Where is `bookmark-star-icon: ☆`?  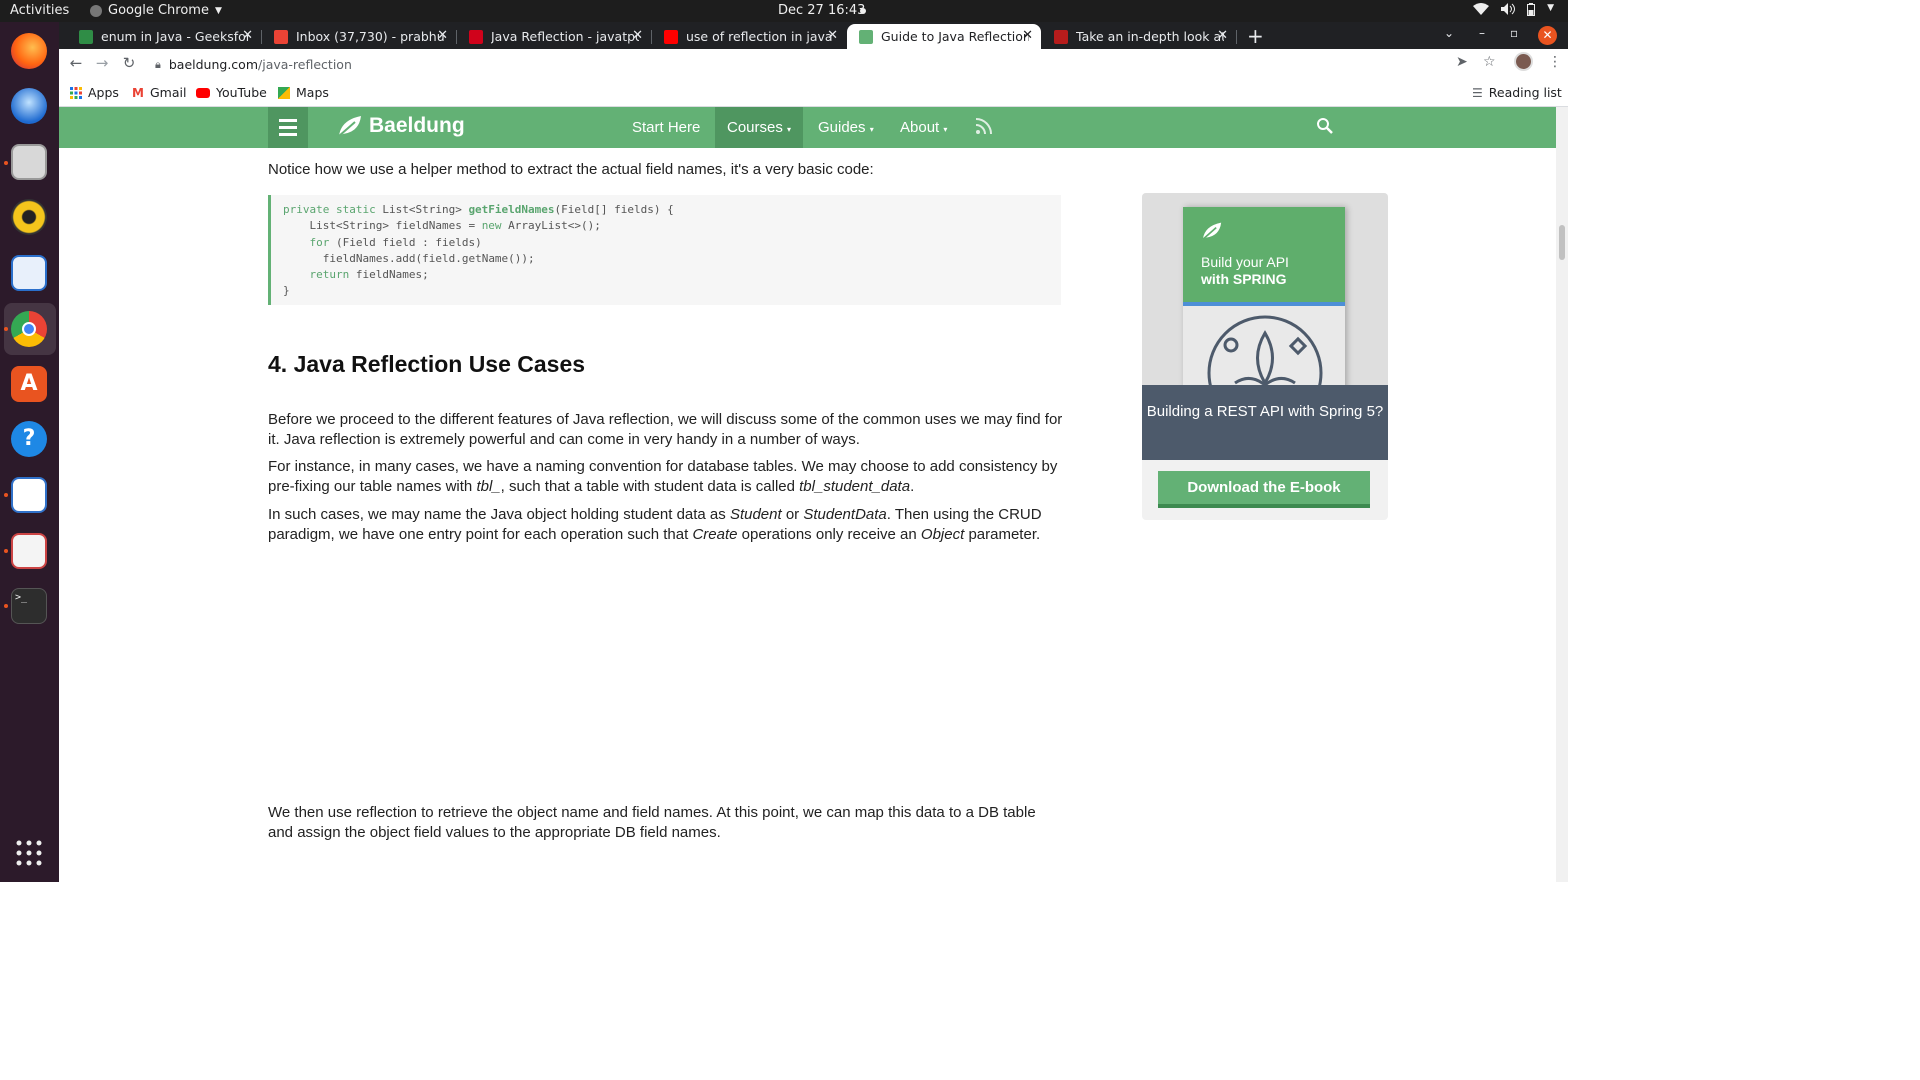 bookmark-star-icon: ☆ is located at coordinates (1489, 62).